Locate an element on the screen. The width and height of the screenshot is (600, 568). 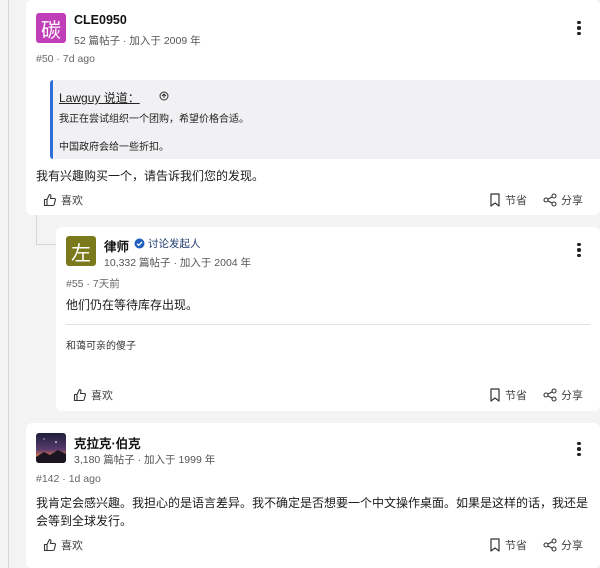
original-poster-badge: 讨论发起人 is located at coordinates (167, 243).